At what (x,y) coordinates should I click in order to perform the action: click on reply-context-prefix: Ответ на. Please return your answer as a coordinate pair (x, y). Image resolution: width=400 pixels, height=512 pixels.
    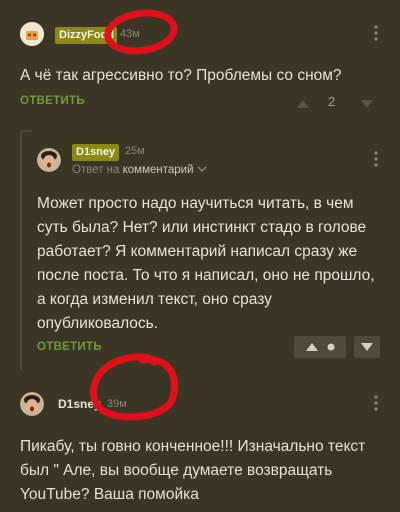
    Looking at the image, I should click on (96, 170).